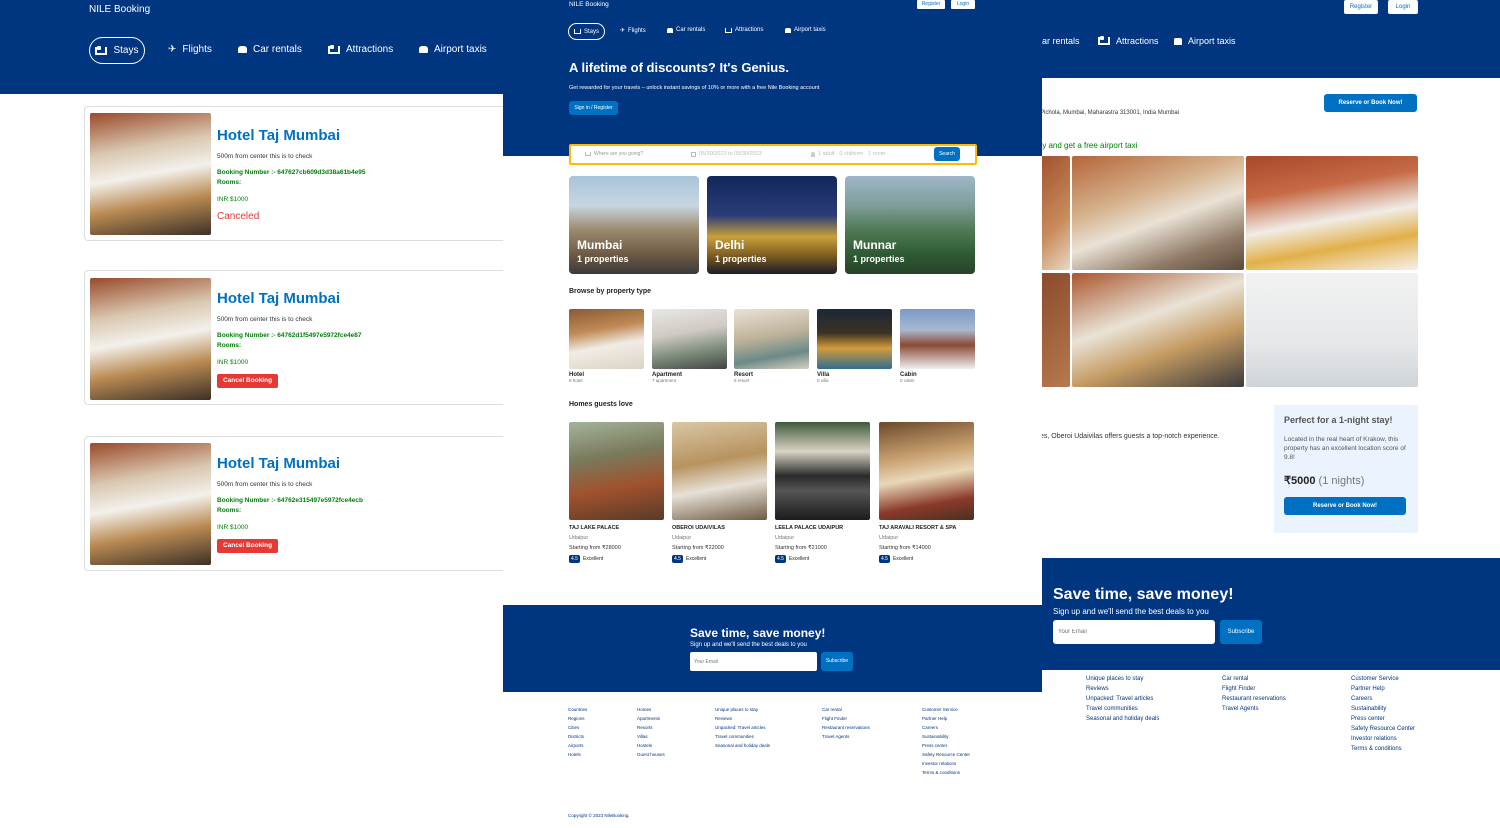 This screenshot has height=828, width=1500. What do you see at coordinates (614, 154) in the screenshot?
I see `destination-field: Where are you going?` at bounding box center [614, 154].